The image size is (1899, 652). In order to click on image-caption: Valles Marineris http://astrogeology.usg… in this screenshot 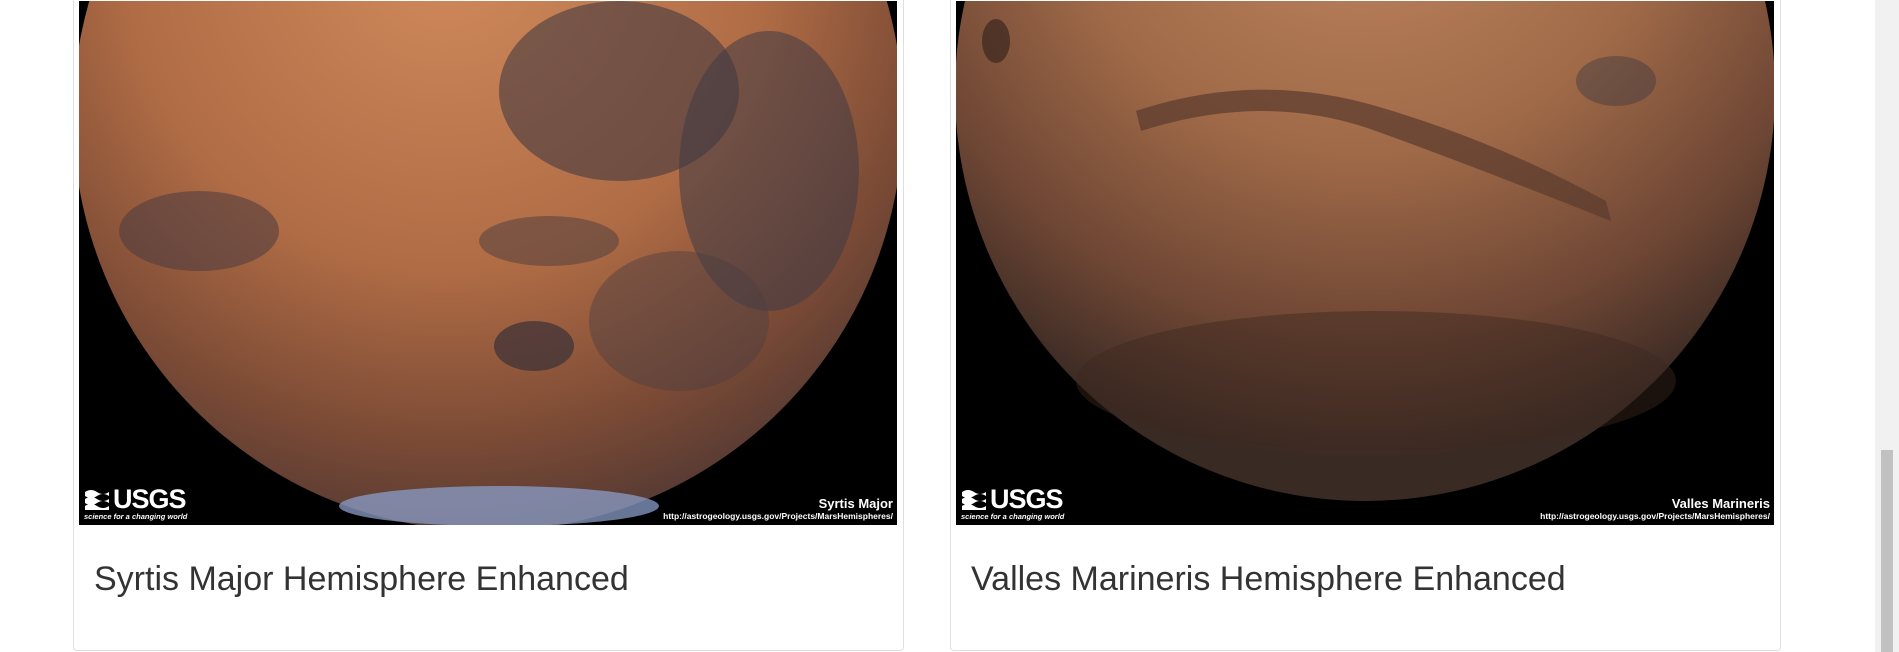, I will do `click(1655, 509)`.